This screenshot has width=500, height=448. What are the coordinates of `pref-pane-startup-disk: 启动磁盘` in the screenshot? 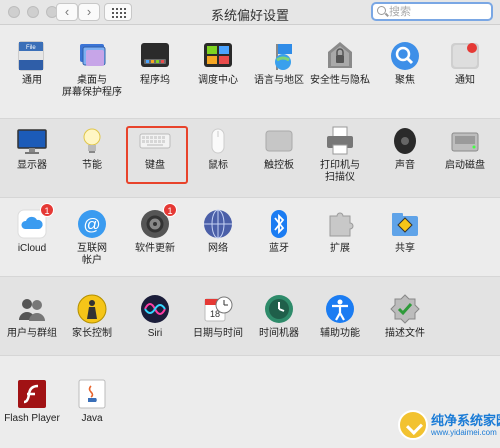 It's located at (465, 148).